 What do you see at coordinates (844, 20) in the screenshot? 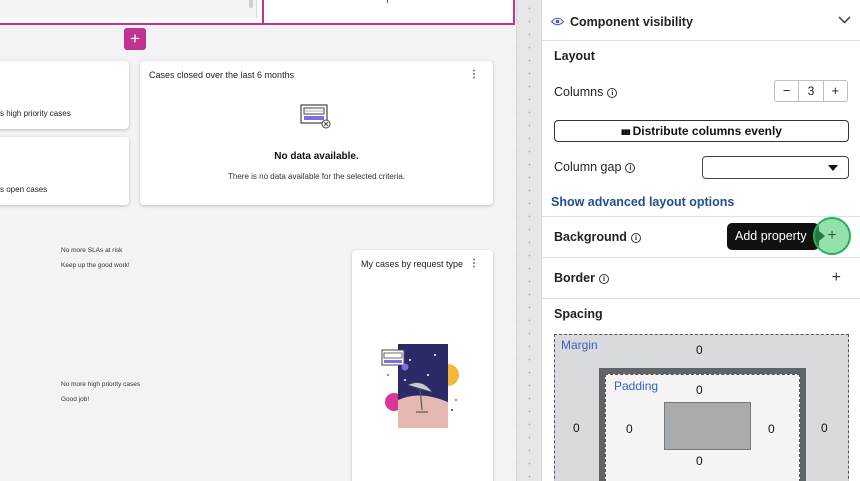
I see `chevron-down-icon` at bounding box center [844, 20].